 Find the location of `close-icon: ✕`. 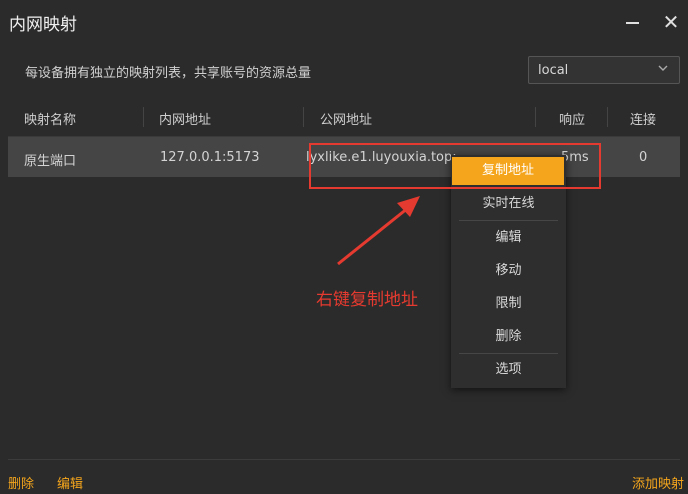

close-icon: ✕ is located at coordinates (671, 22).